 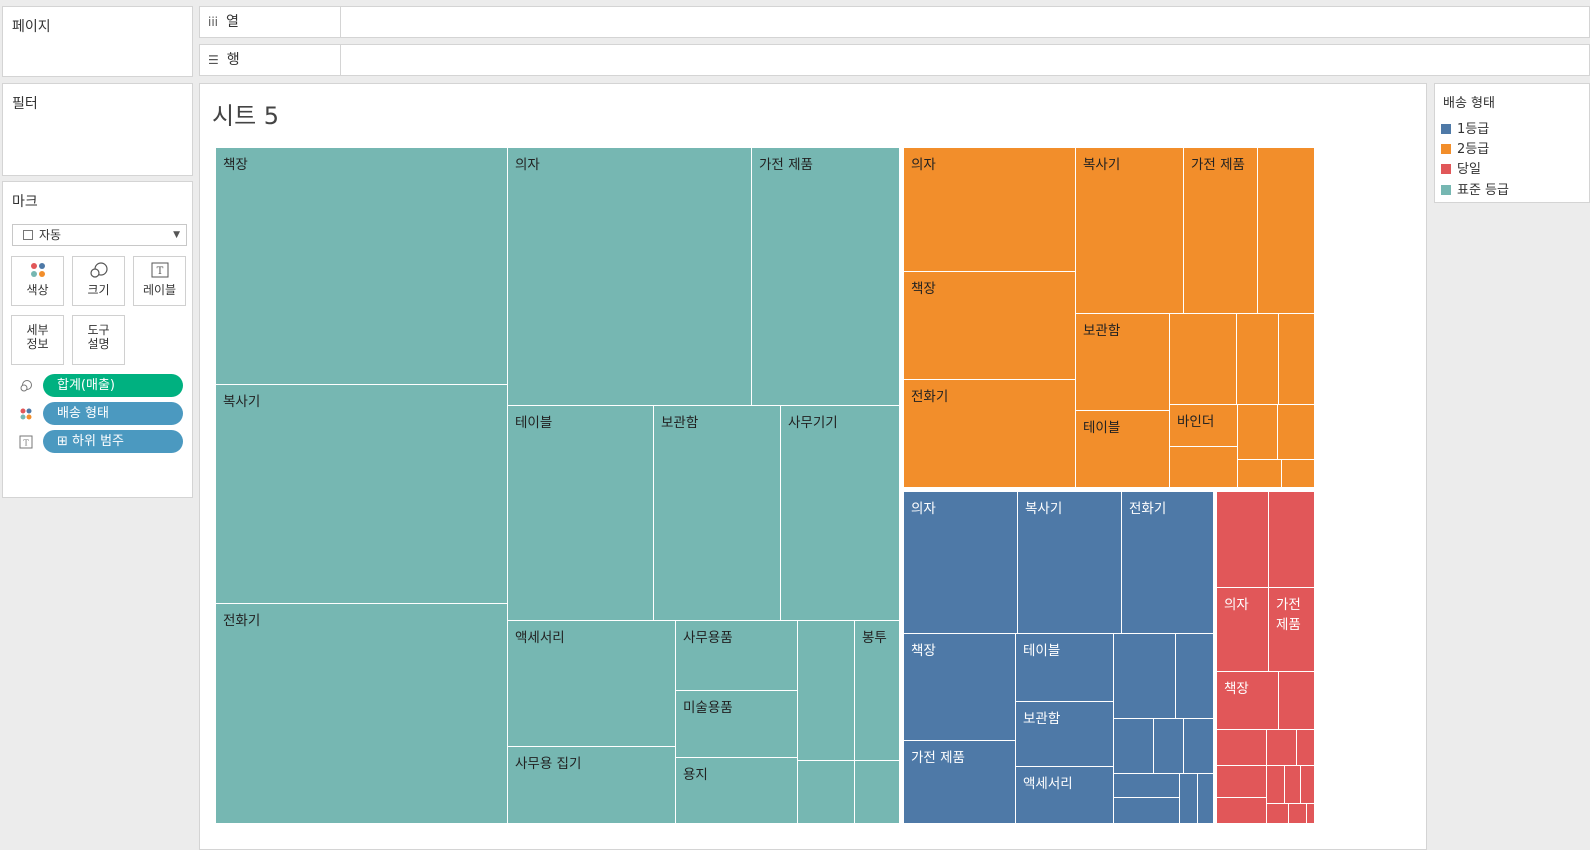 I want to click on pages-panel: 페이지, so click(x=97, y=41).